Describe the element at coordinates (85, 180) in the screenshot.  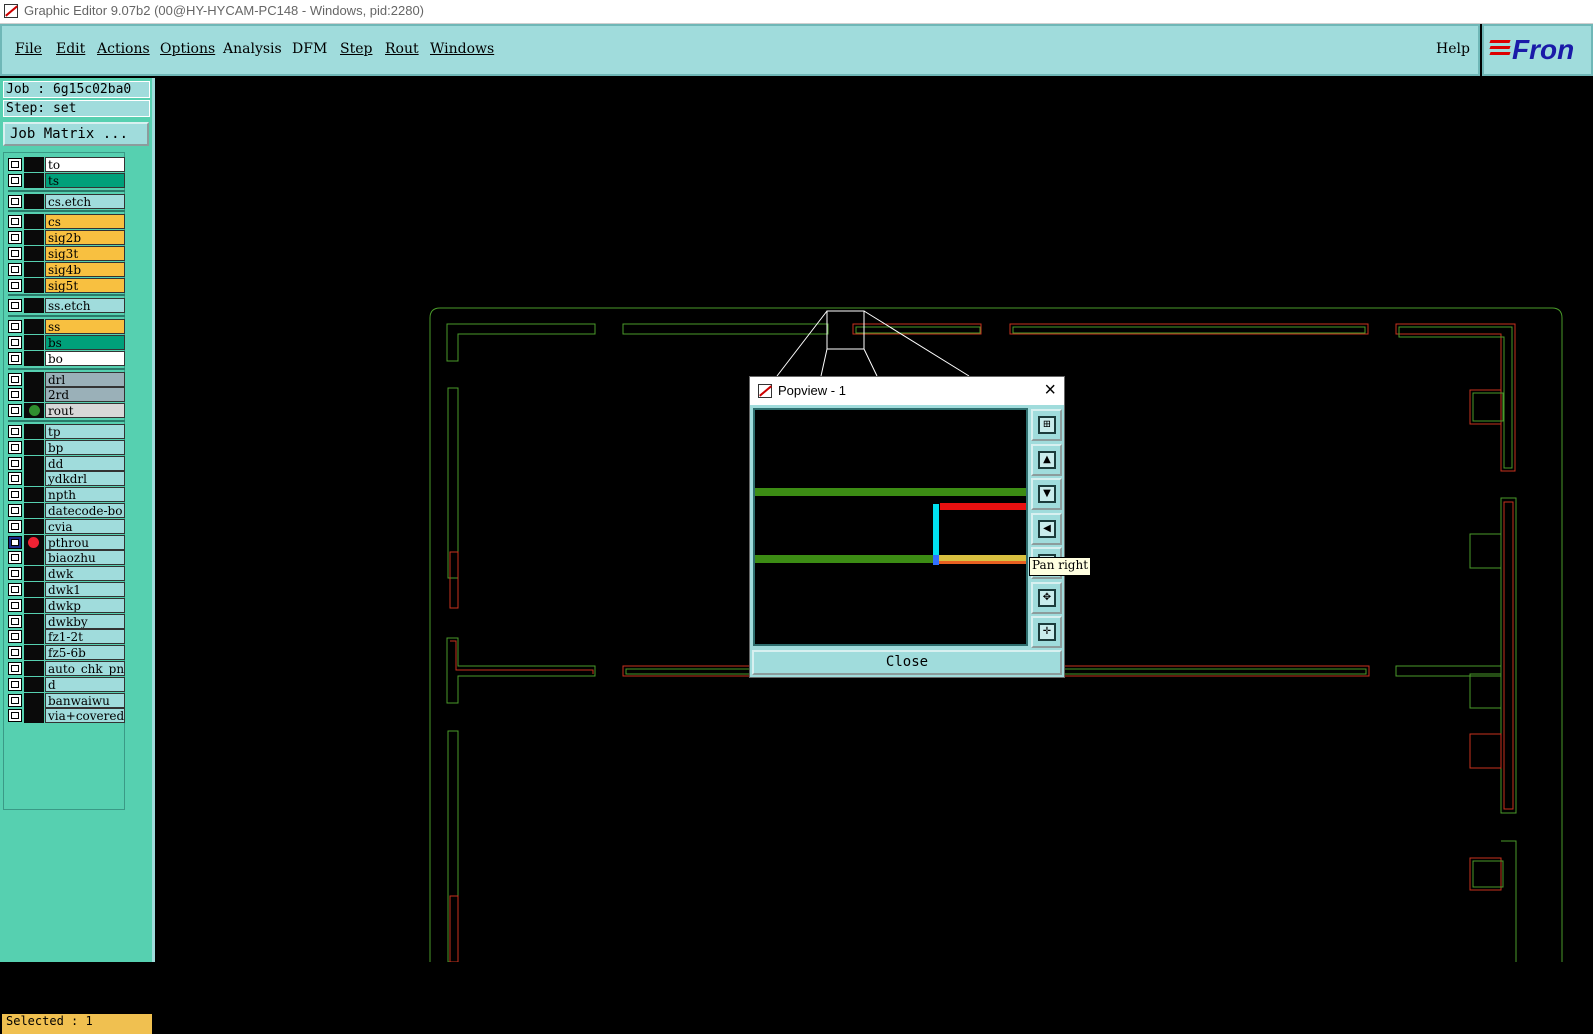
I see `layer-name: ts` at that location.